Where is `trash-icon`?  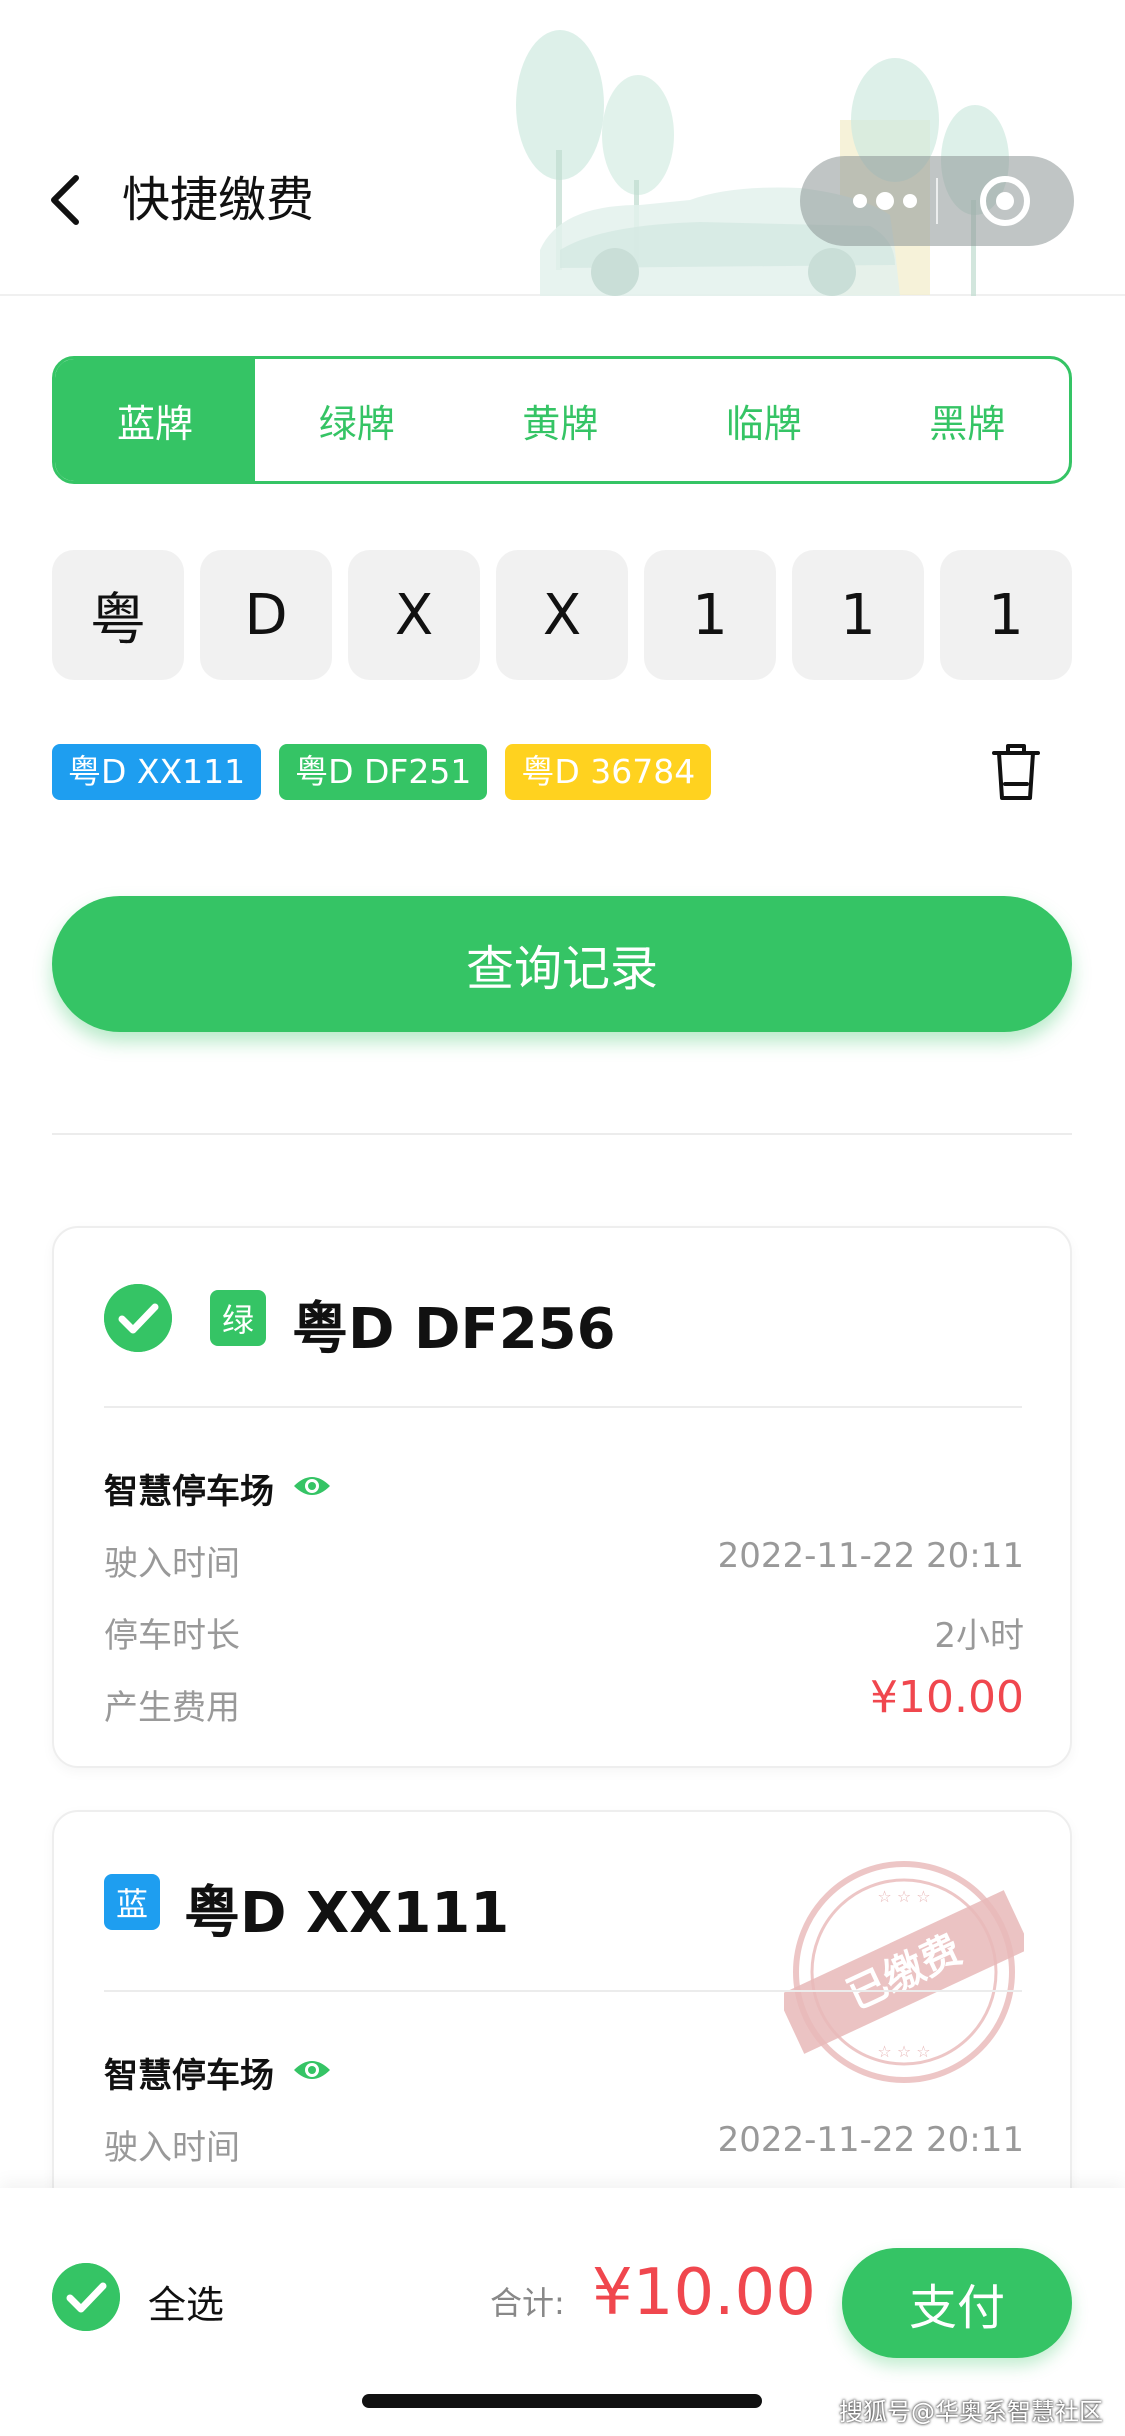
trash-icon is located at coordinates (1016, 771).